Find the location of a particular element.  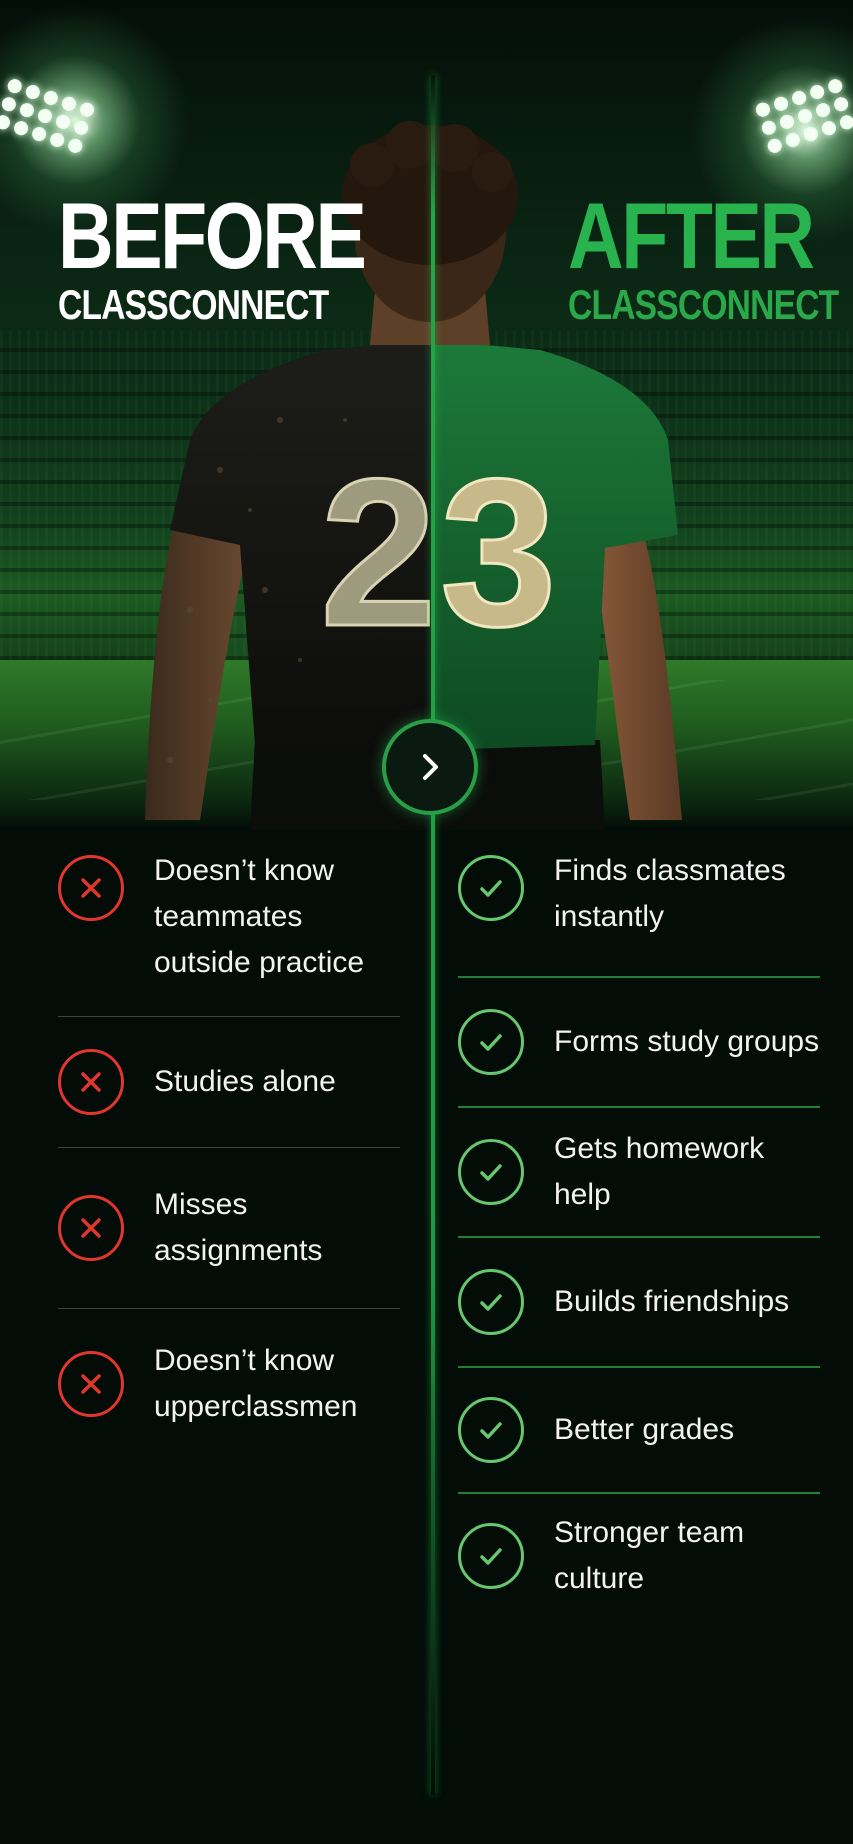

before-title: BEFORE is located at coordinates (212, 235).